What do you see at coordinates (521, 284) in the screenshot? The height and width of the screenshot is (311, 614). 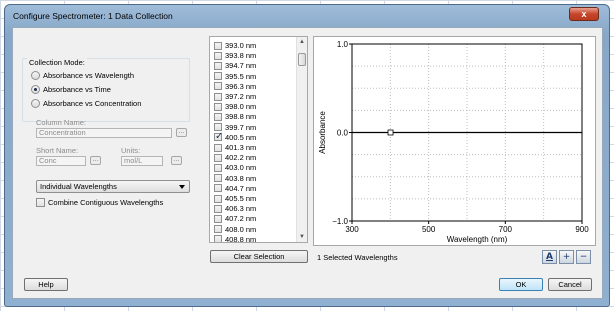 I see `ok-button: OK` at bounding box center [521, 284].